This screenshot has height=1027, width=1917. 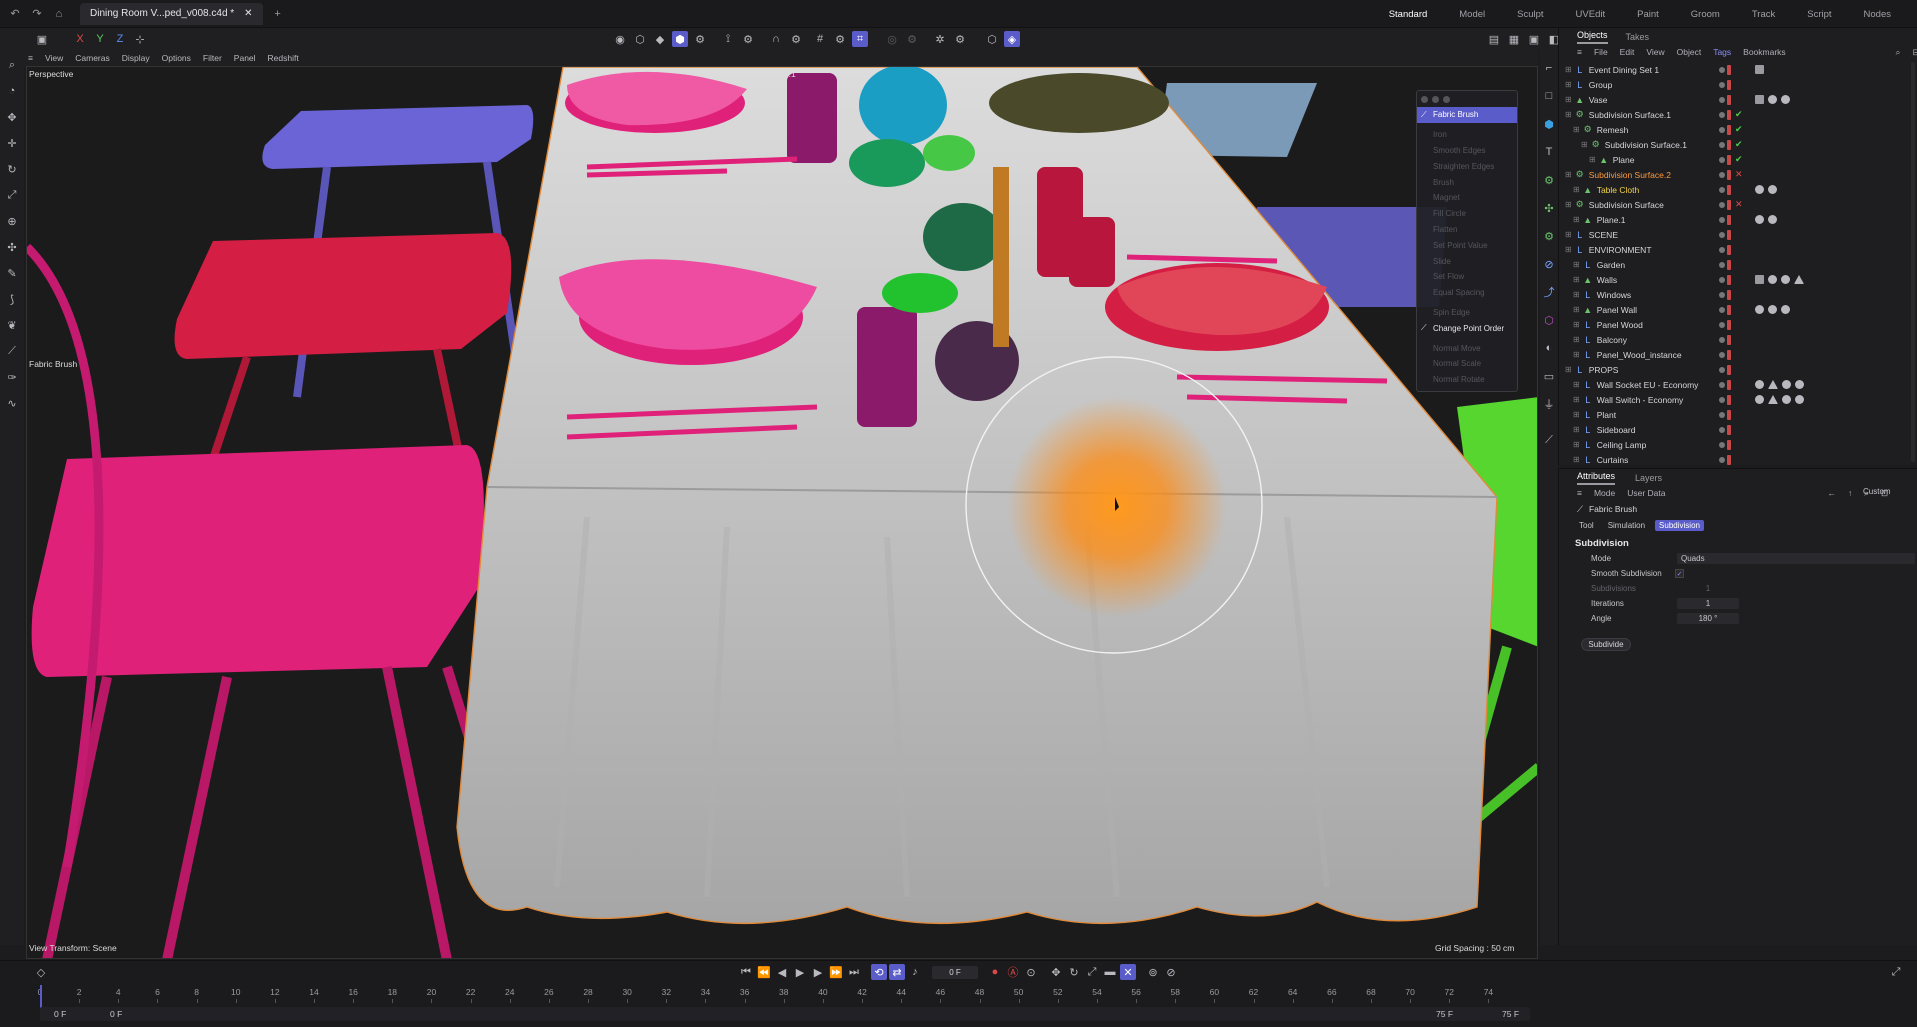 I want to click on layout-tab-uvedit: UVEdit, so click(x=1591, y=14).